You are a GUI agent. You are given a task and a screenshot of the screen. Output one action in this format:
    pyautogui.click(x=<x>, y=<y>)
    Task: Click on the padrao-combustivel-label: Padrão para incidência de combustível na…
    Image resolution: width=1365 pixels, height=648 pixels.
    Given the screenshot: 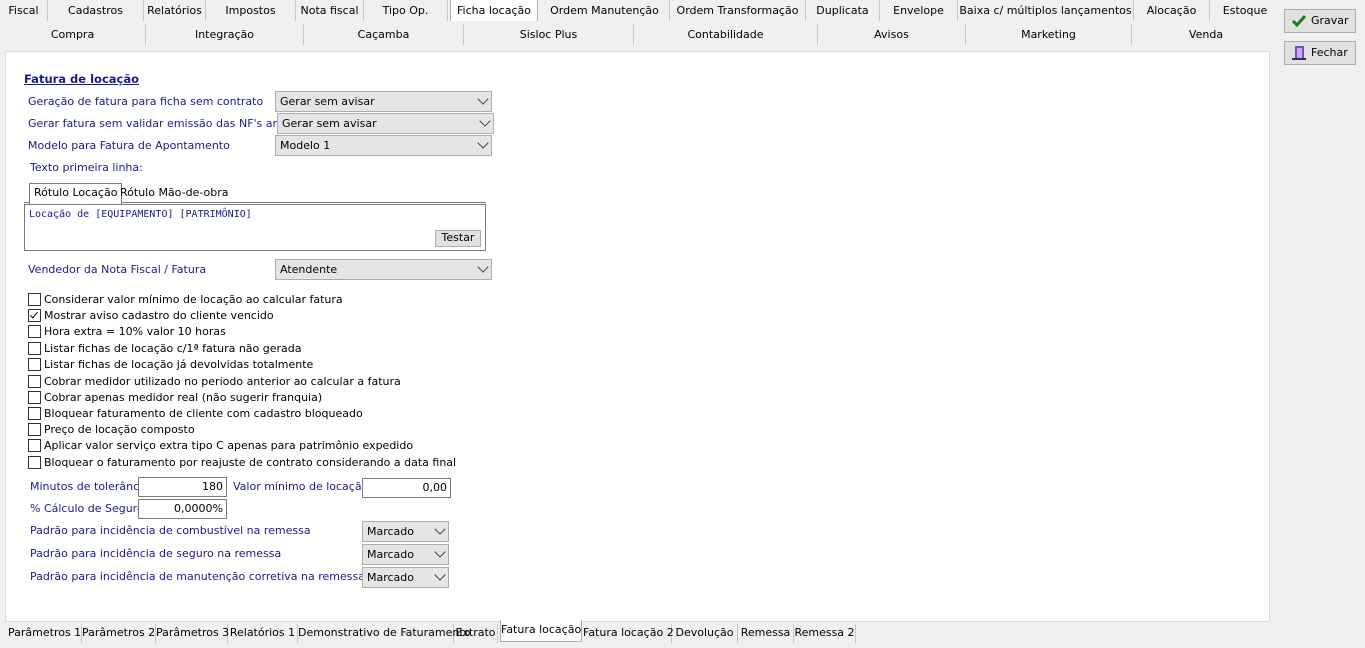 What is the action you would take?
    pyautogui.click(x=170, y=530)
    